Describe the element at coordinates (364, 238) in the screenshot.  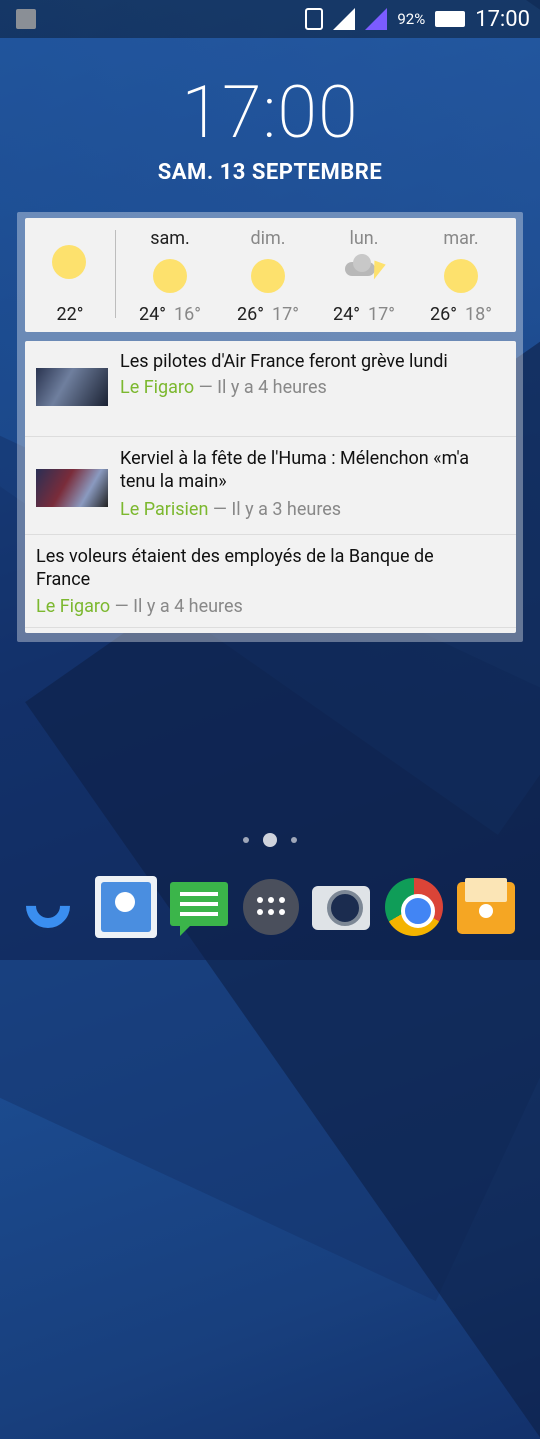
I see `day-name: lun.` at that location.